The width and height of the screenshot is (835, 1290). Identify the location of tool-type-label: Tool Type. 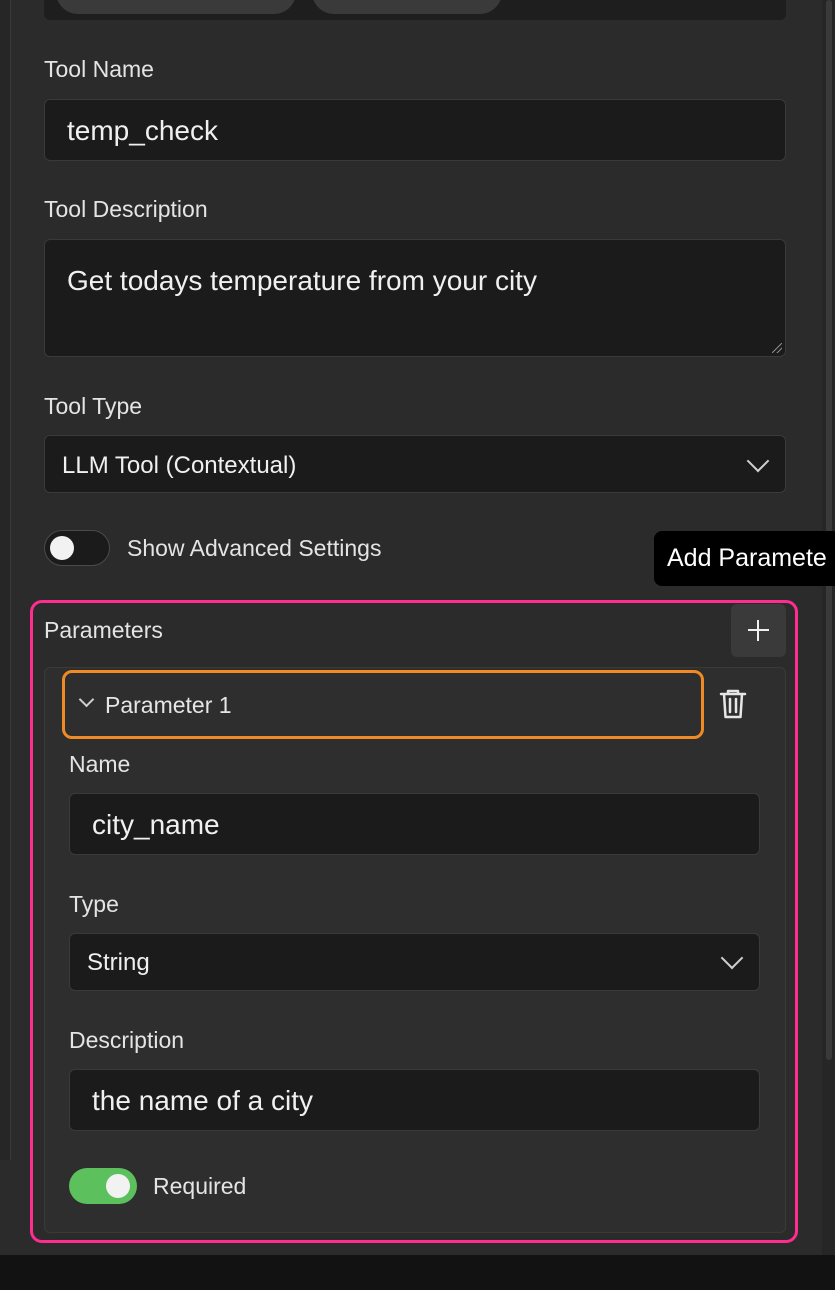
(93, 406).